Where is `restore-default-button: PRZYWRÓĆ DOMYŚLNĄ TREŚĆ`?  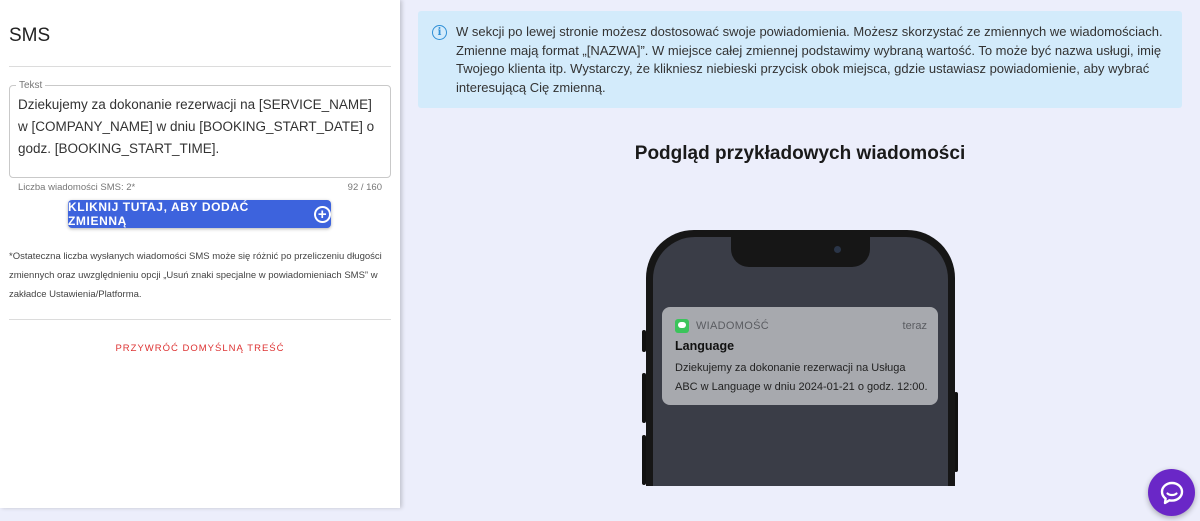
restore-default-button: PRZYWRÓĆ DOMYŚLNĄ TREŚĆ is located at coordinates (200, 348).